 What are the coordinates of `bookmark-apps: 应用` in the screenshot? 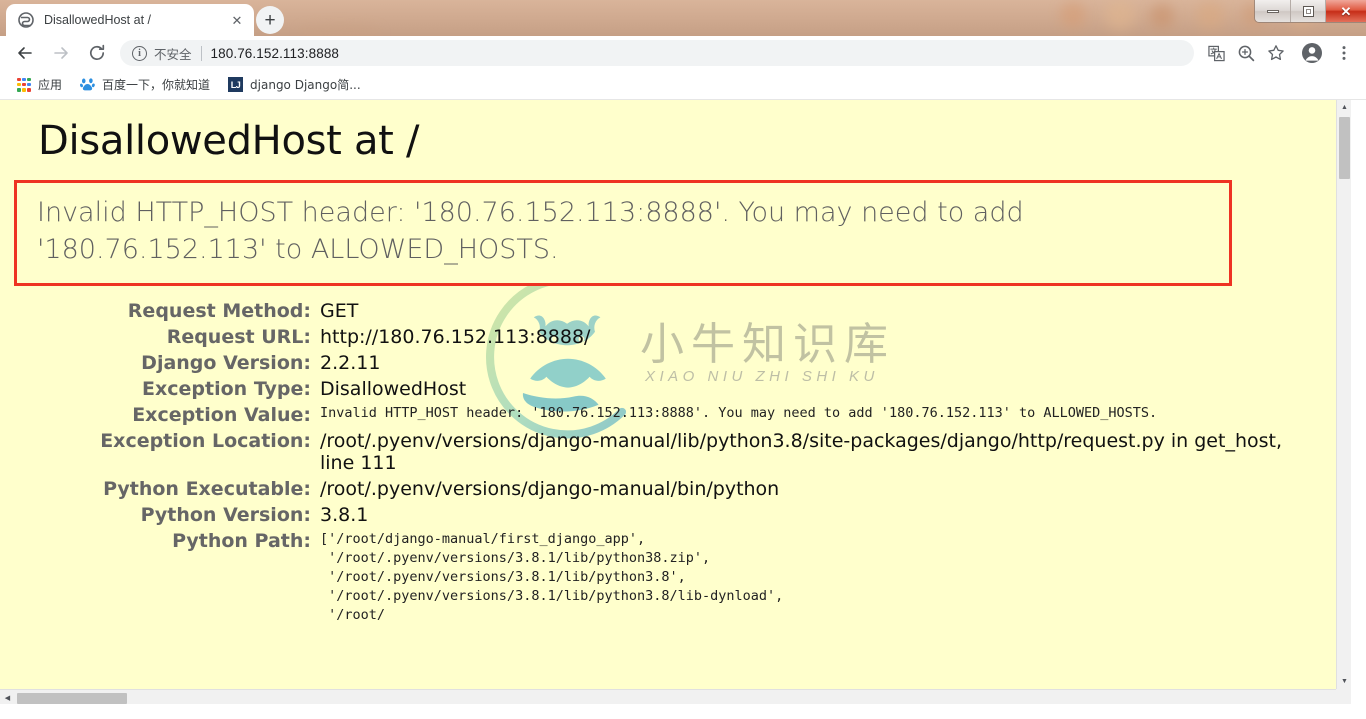 It's located at (39, 85).